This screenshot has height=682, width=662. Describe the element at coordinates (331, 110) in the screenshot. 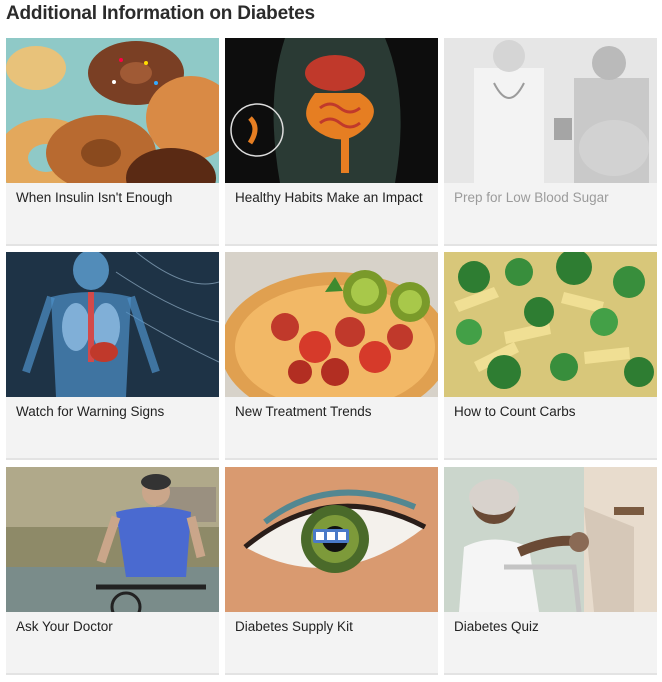

I see `digestive-system-illustration` at that location.